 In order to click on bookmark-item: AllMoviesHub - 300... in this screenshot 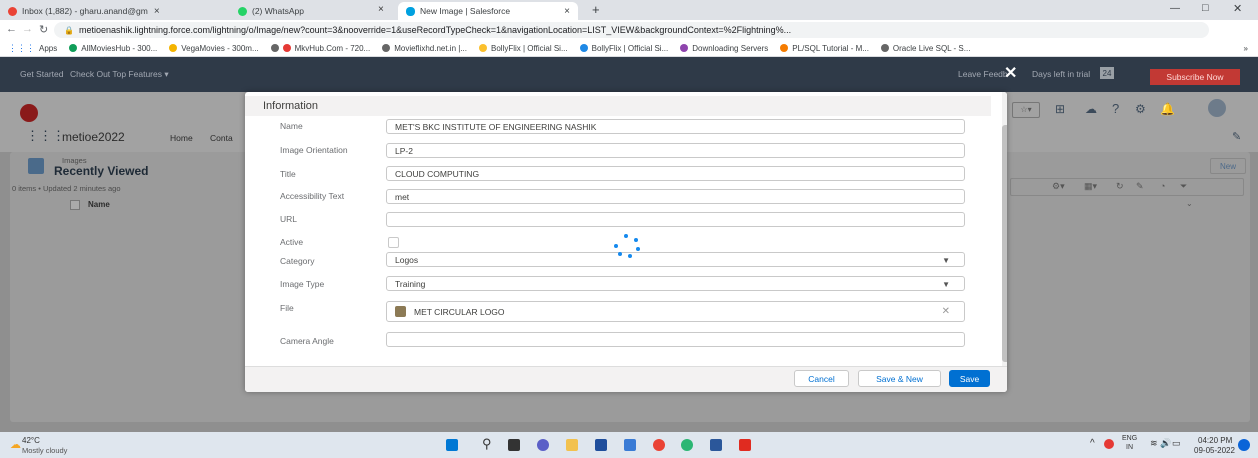, I will do `click(113, 48)`.